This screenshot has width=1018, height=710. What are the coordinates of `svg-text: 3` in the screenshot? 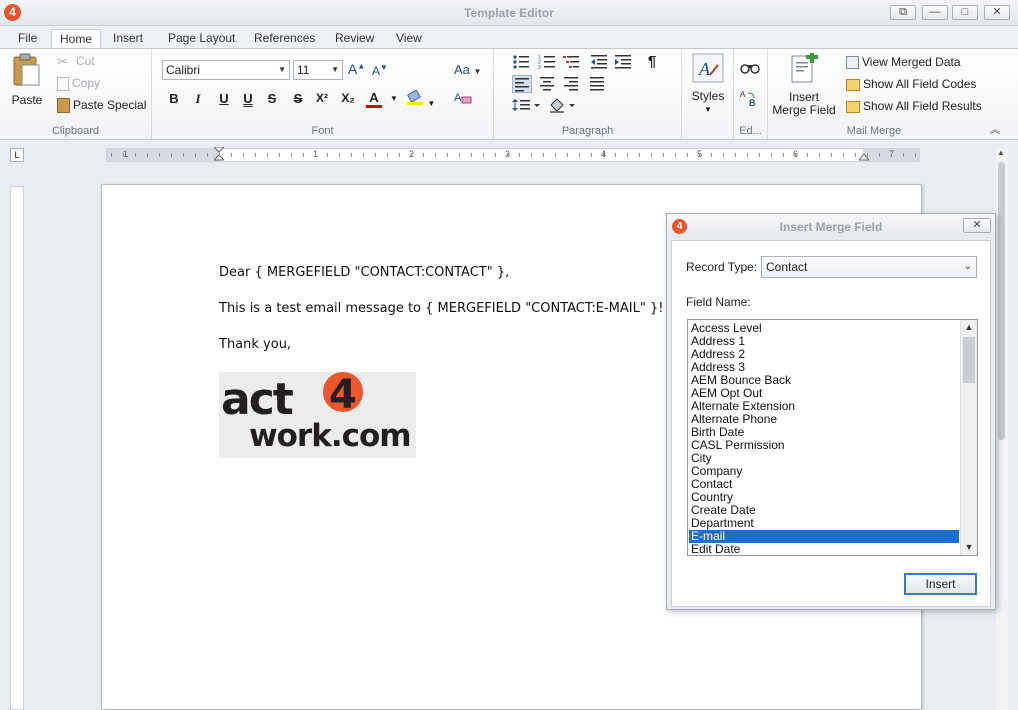 It's located at (539, 67).